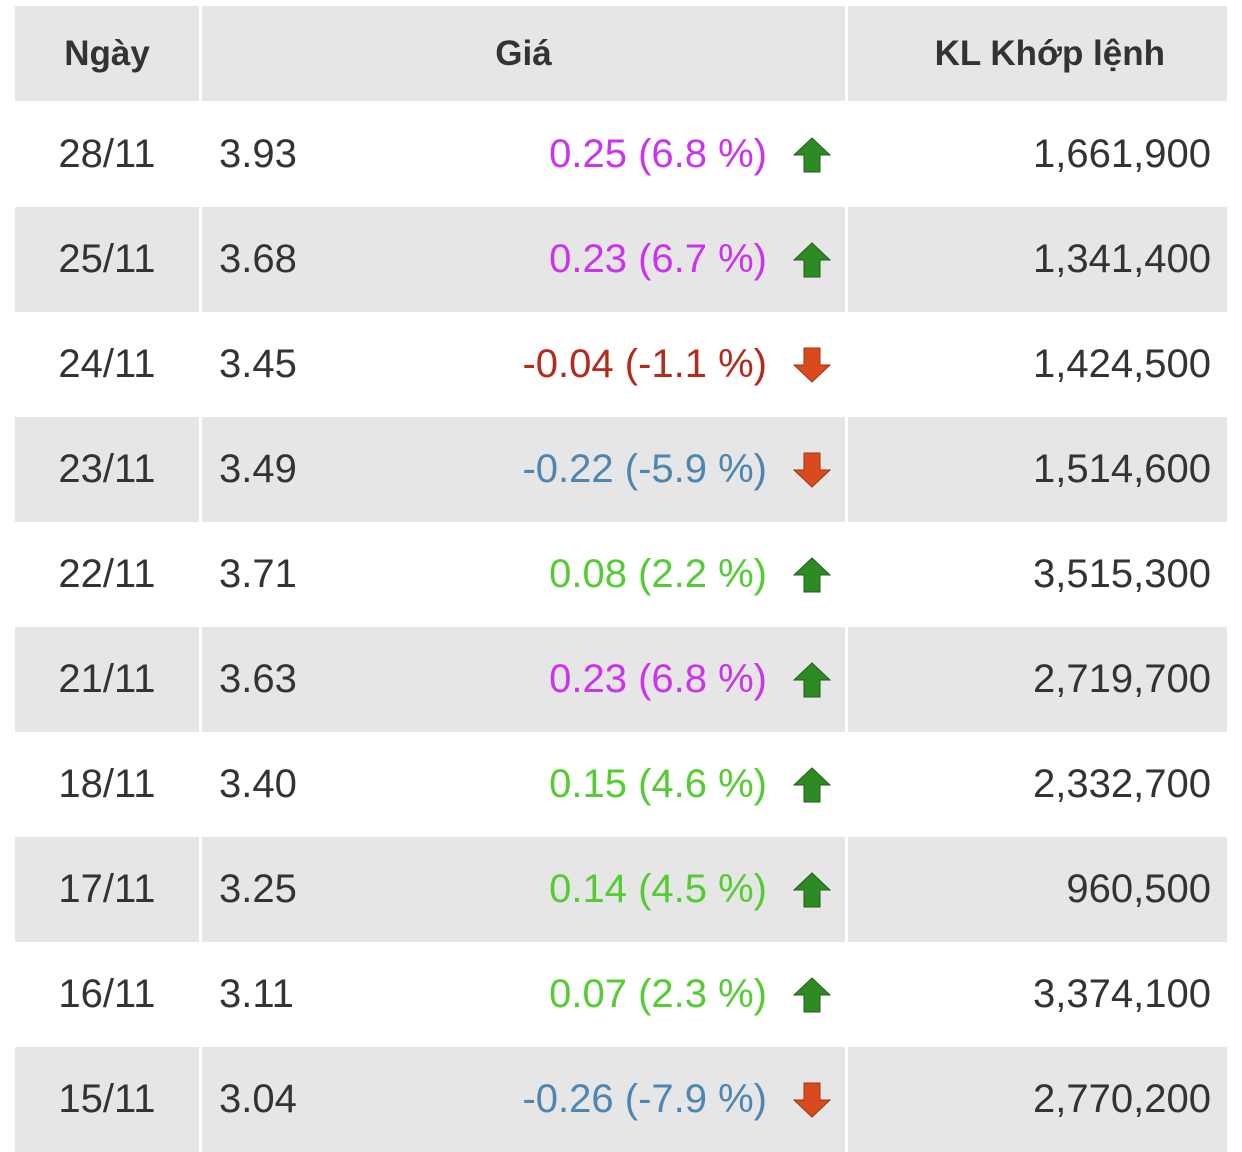 This screenshot has height=1152, width=1242. I want to click on price-cell: 3.45 -0.04 (-1.1 %), so click(523, 364).